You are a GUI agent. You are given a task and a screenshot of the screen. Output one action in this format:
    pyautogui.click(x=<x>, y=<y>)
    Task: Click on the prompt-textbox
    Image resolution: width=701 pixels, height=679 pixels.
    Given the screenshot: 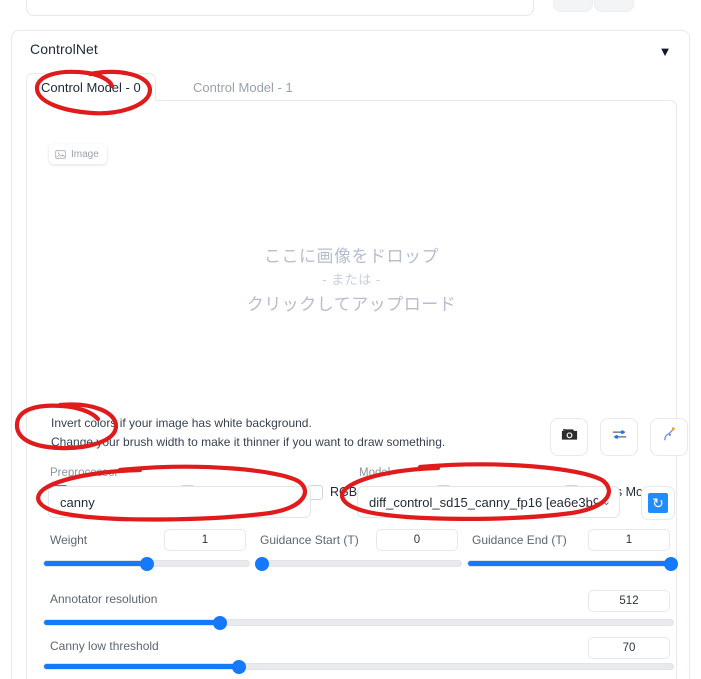 What is the action you would take?
    pyautogui.click(x=280, y=8)
    